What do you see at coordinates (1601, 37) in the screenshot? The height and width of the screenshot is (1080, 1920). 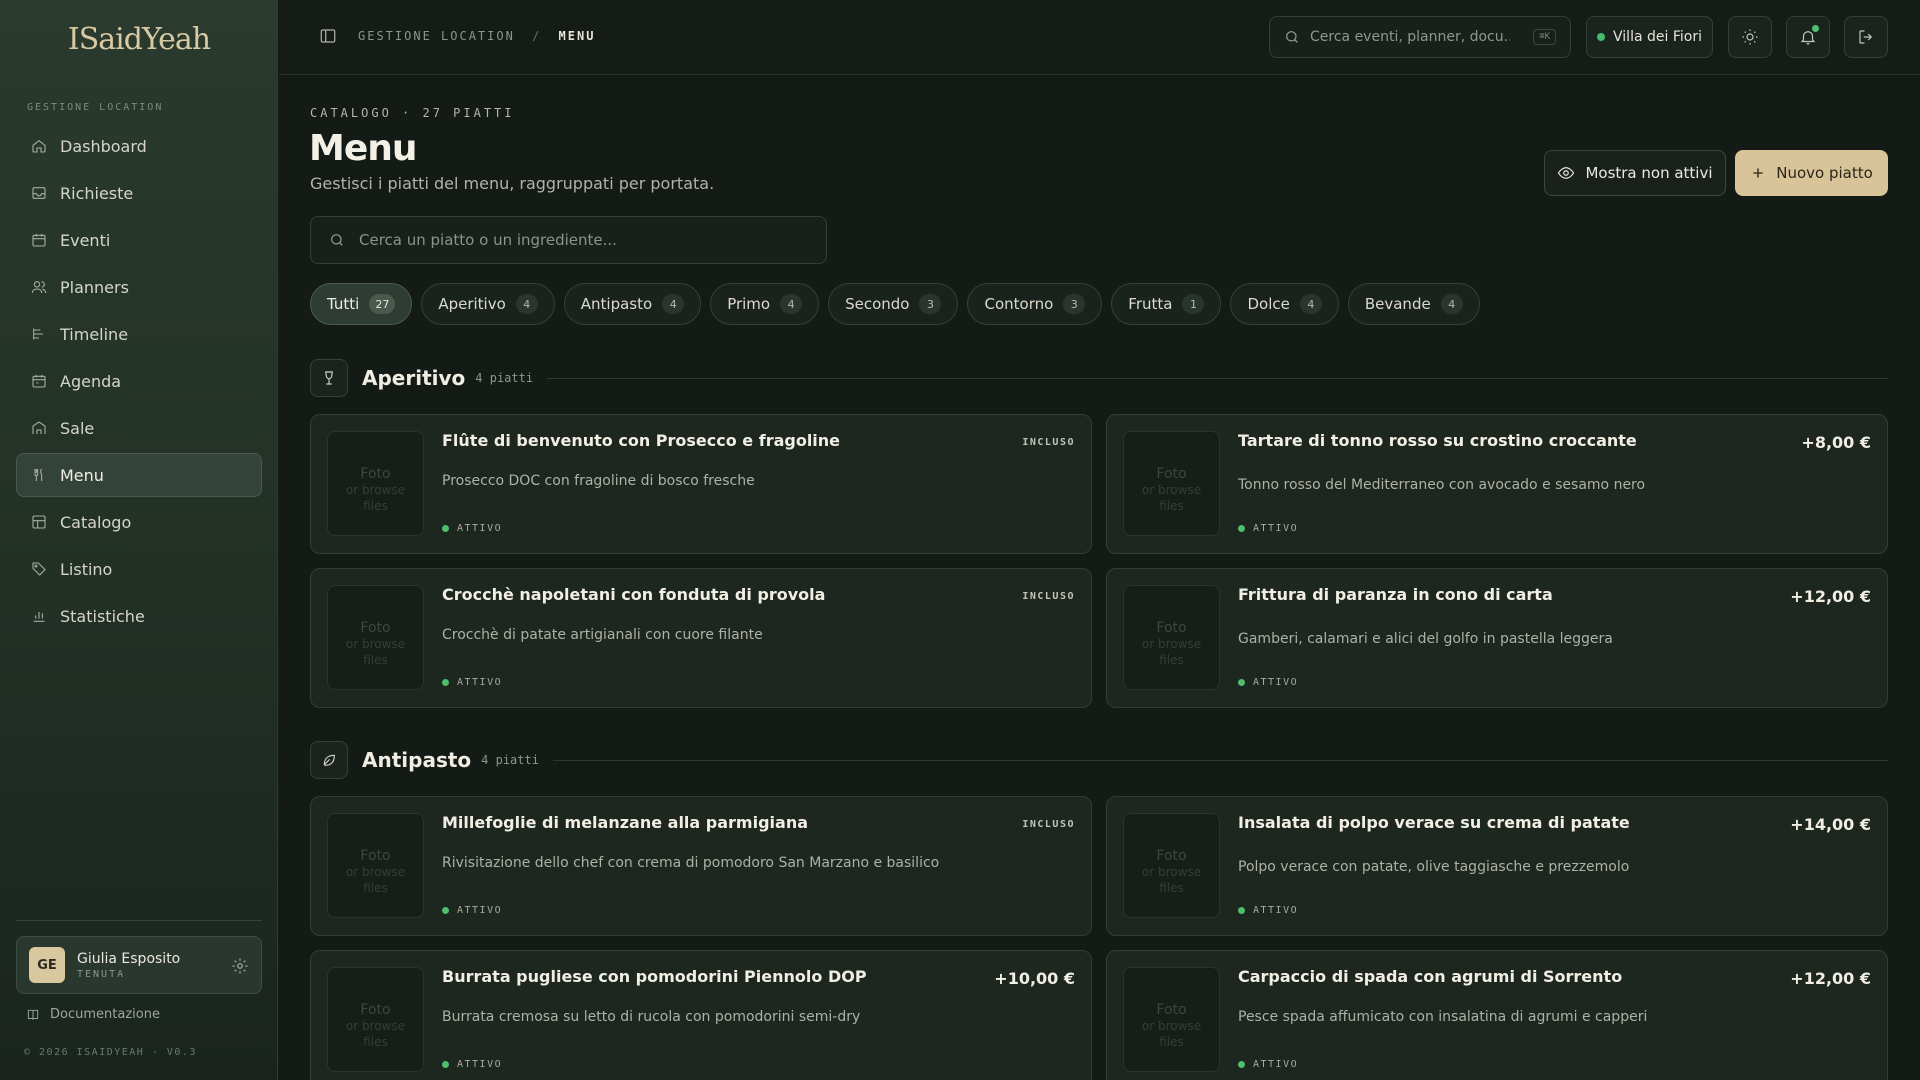 I see `venue-status-dot` at bounding box center [1601, 37].